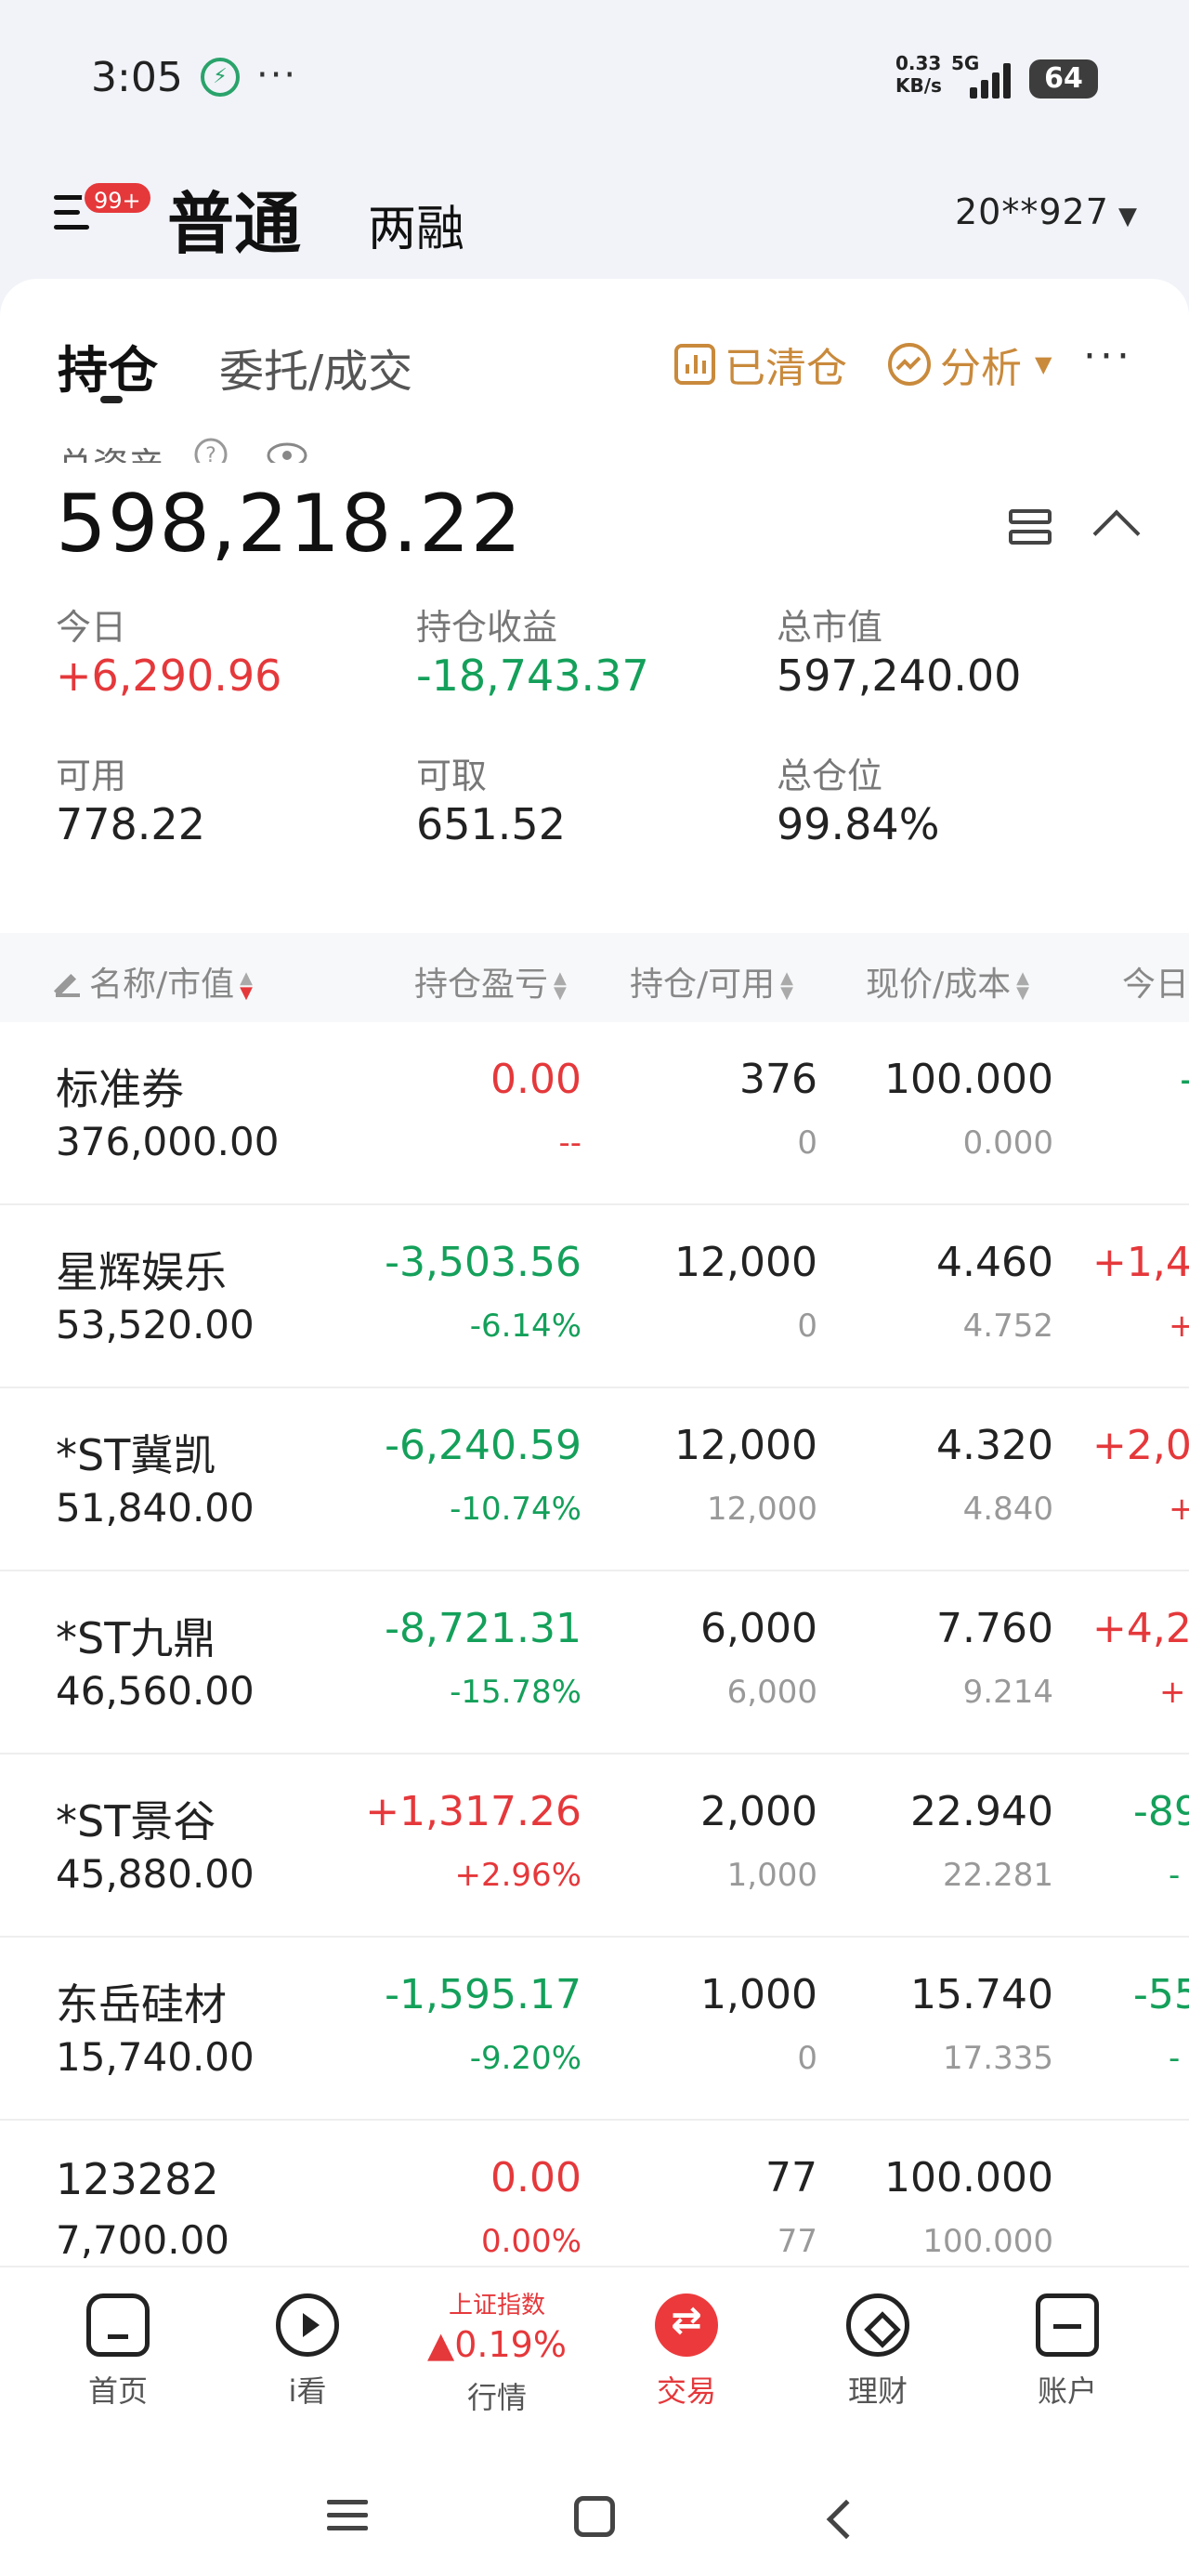  What do you see at coordinates (686, 2391) in the screenshot?
I see `nav-trade-label: 交易` at bounding box center [686, 2391].